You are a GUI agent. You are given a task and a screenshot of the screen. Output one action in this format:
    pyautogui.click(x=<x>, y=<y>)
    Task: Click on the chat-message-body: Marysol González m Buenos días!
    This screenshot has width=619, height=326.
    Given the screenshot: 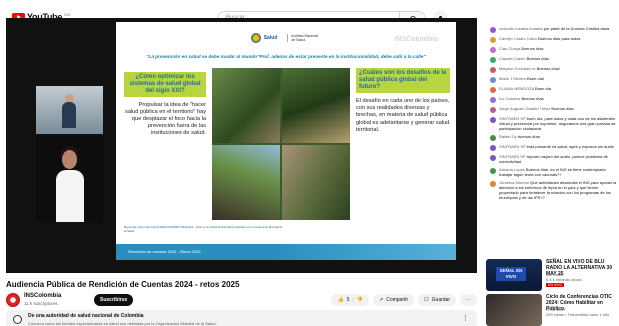 What is the action you would take?
    pyautogui.click(x=529, y=69)
    